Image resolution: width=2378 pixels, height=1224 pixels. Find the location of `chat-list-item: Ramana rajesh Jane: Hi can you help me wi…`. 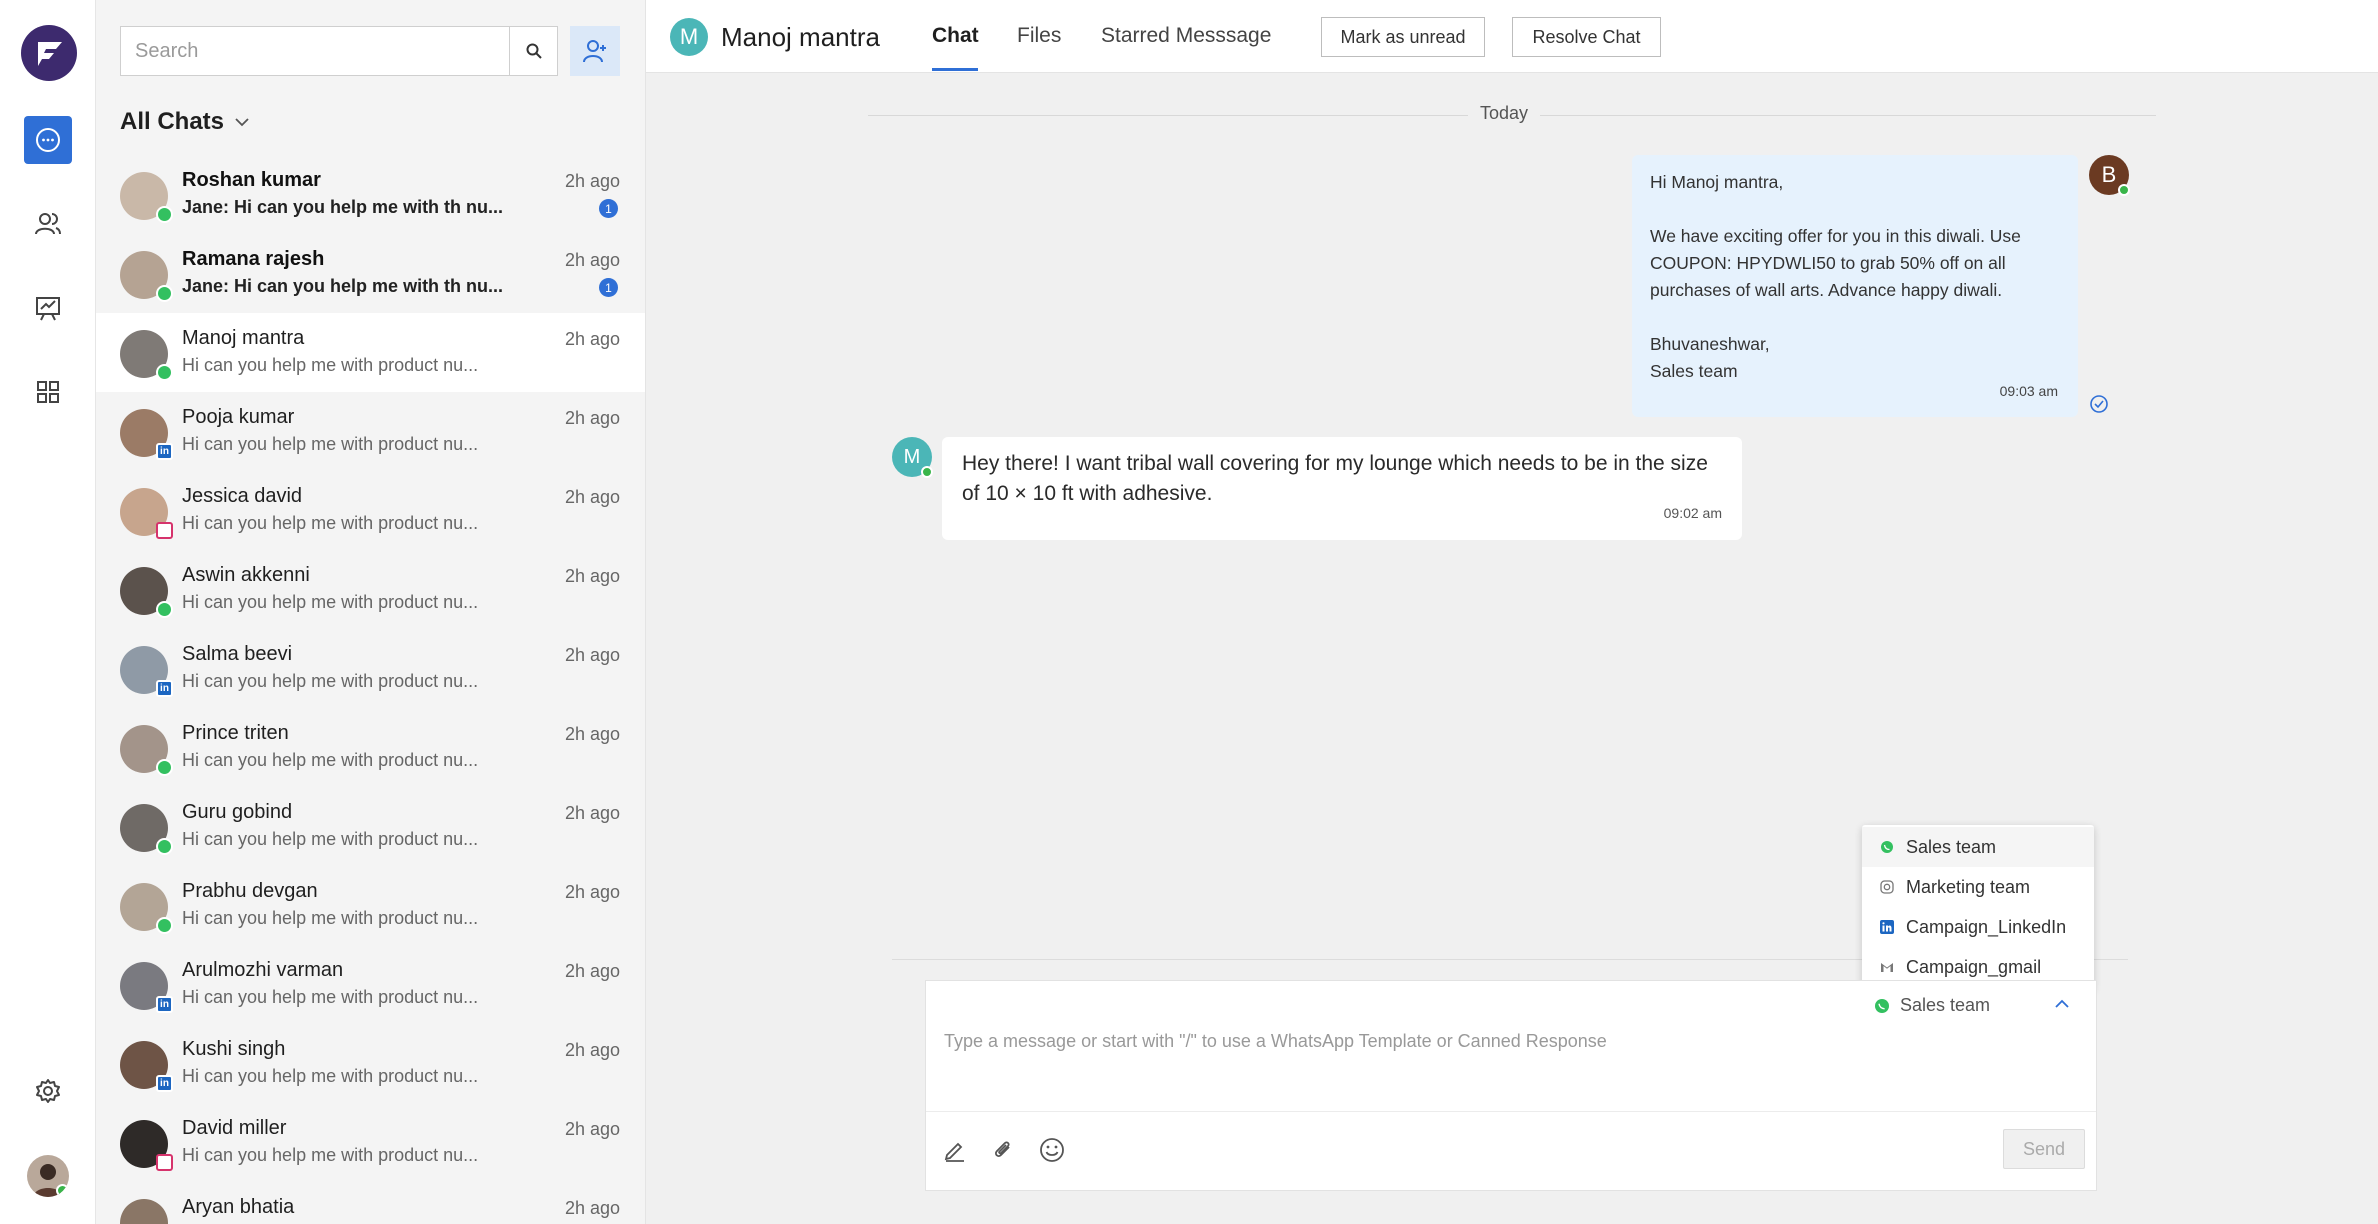

chat-list-item: Ramana rajesh Jane: Hi can you help me wi… is located at coordinates (370, 273).